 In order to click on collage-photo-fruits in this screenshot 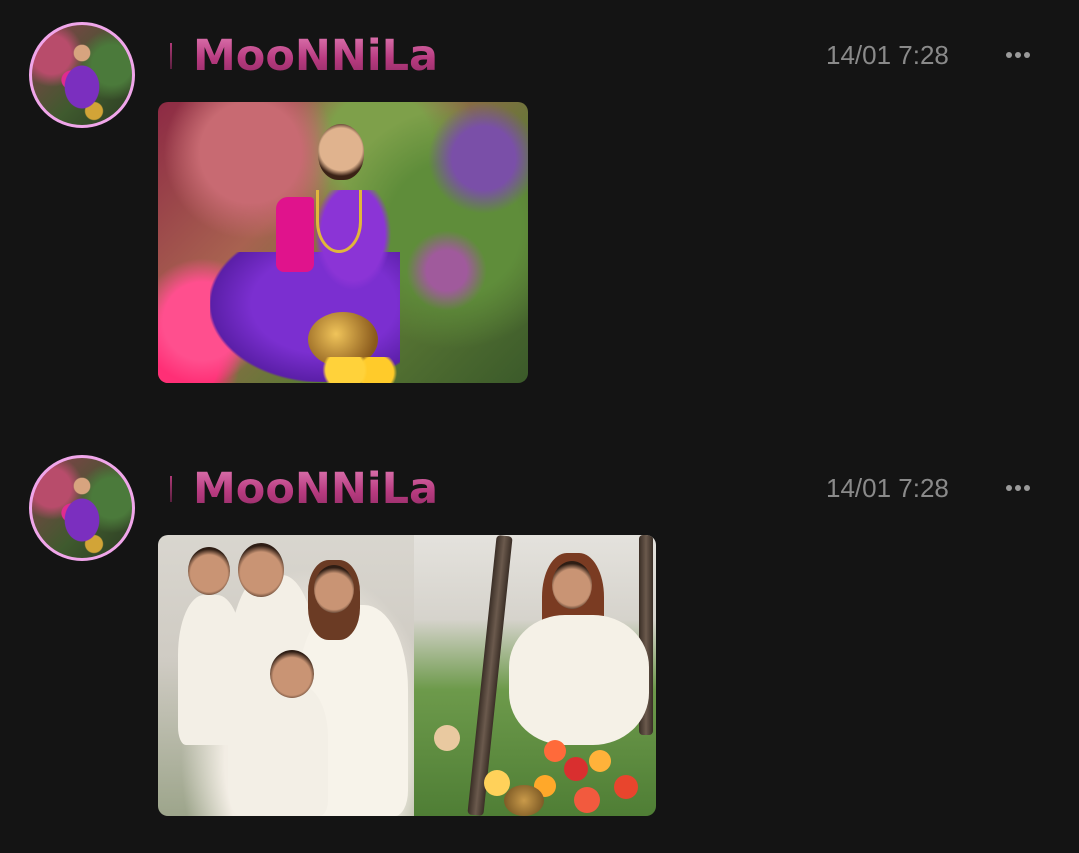, I will do `click(535, 675)`.